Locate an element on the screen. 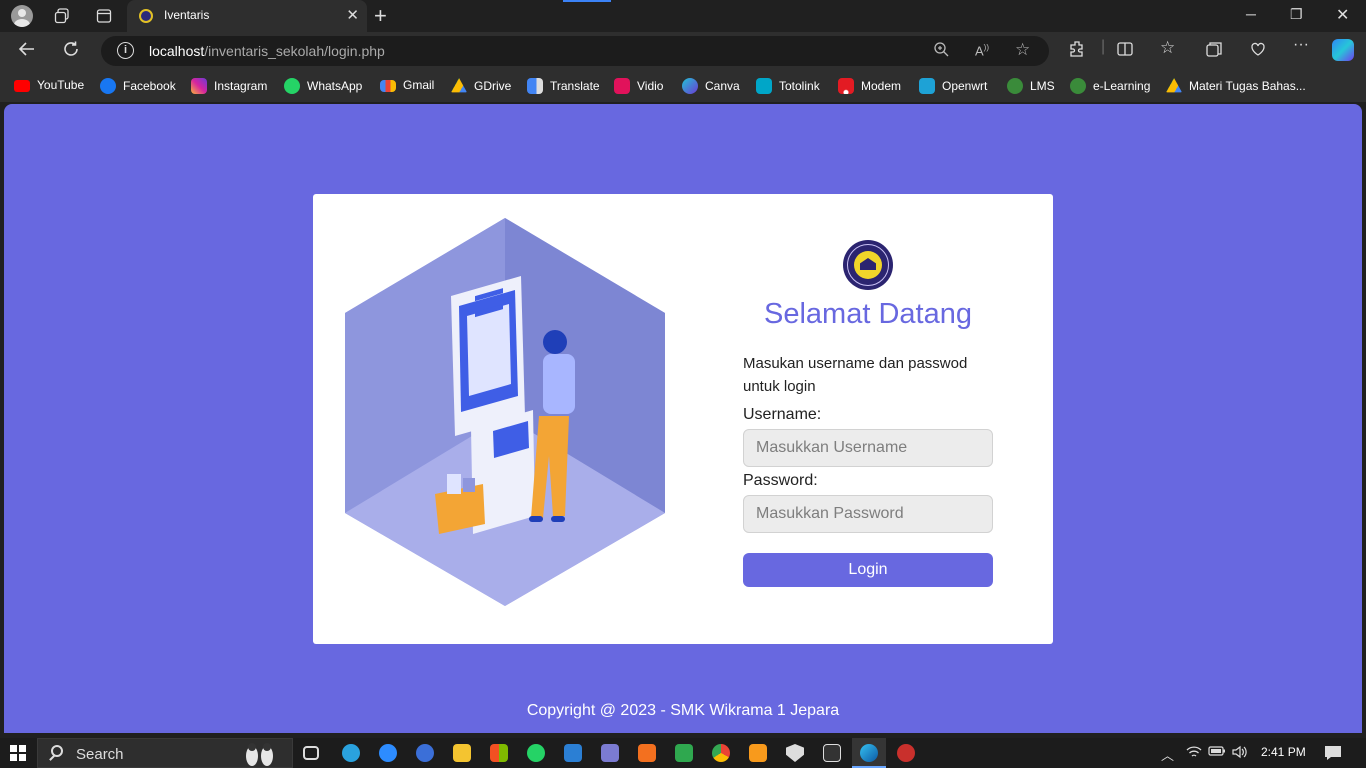  restore-icon: ❐ is located at coordinates (1296, 14).